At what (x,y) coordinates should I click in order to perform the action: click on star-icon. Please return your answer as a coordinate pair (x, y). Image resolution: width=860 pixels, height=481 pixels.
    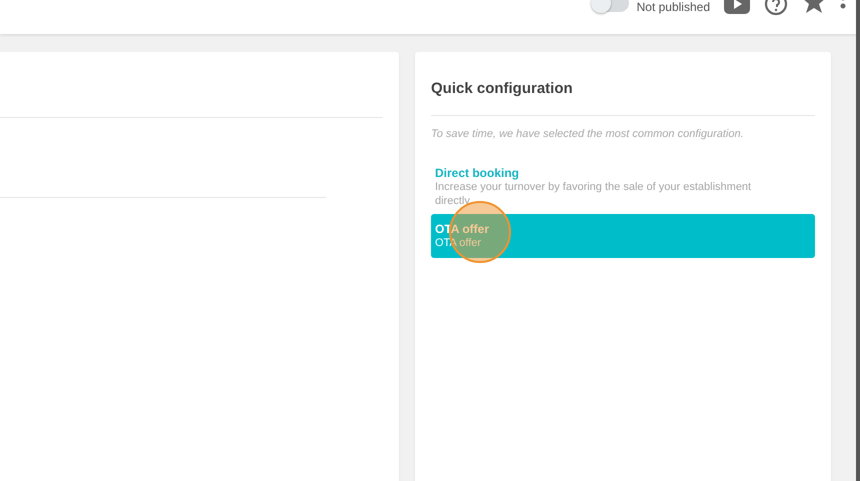
    Looking at the image, I should click on (814, 7).